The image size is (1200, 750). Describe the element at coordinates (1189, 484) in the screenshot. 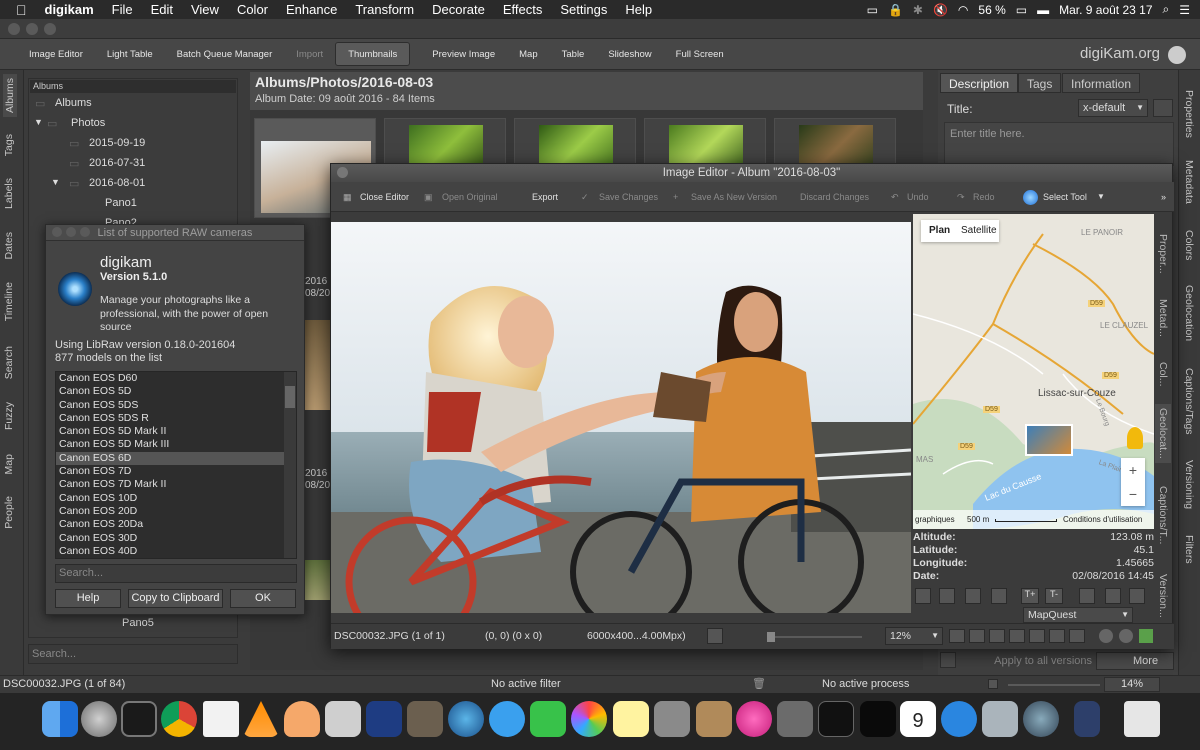

I see `right-tab-versioning: Versioning` at that location.